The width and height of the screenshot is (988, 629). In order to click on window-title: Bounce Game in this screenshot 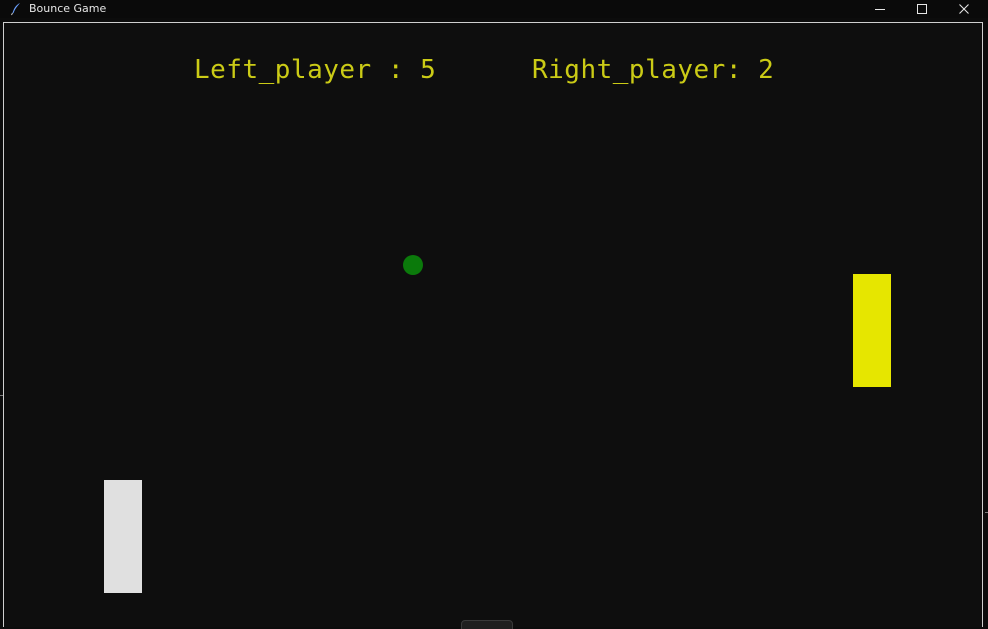, I will do `click(68, 8)`.